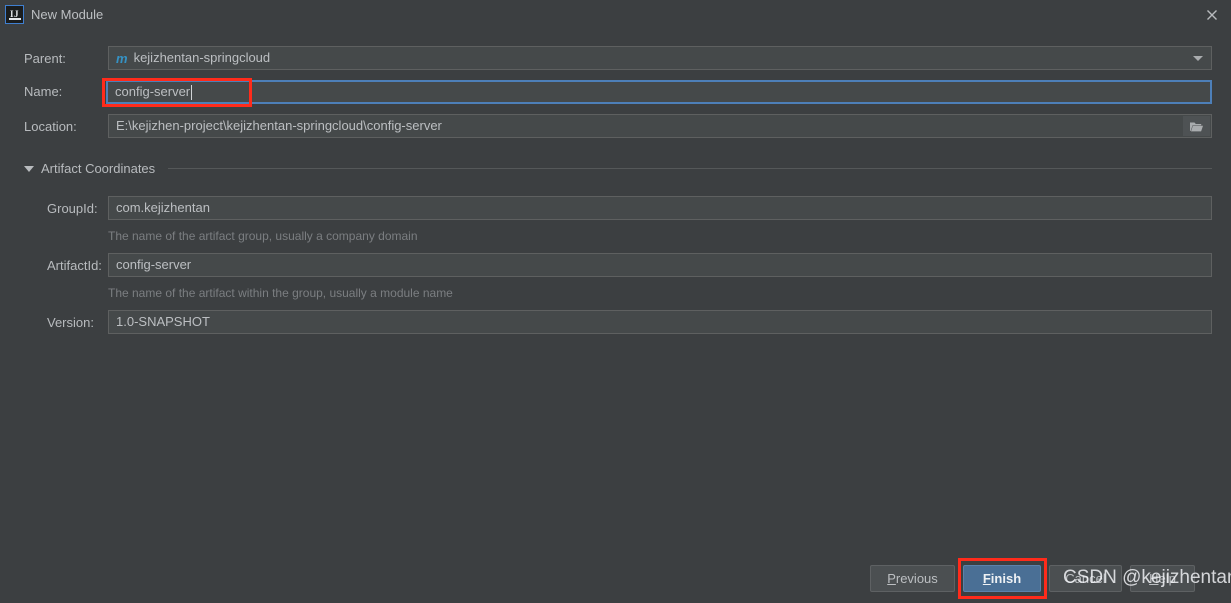 The width and height of the screenshot is (1231, 603). Describe the element at coordinates (660, 322) in the screenshot. I see `version-input: 1.0-SNAPSHOT` at that location.